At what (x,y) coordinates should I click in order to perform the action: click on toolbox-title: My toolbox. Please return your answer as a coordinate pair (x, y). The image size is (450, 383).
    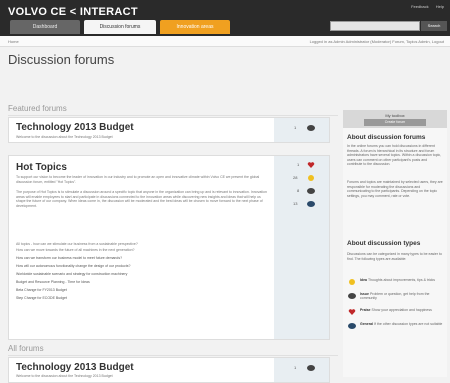
    Looking at the image, I should click on (395, 115).